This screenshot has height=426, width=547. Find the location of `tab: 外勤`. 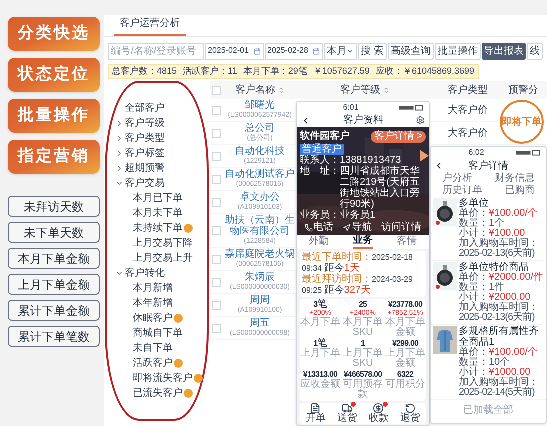

tab: 外勤 is located at coordinates (319, 242).